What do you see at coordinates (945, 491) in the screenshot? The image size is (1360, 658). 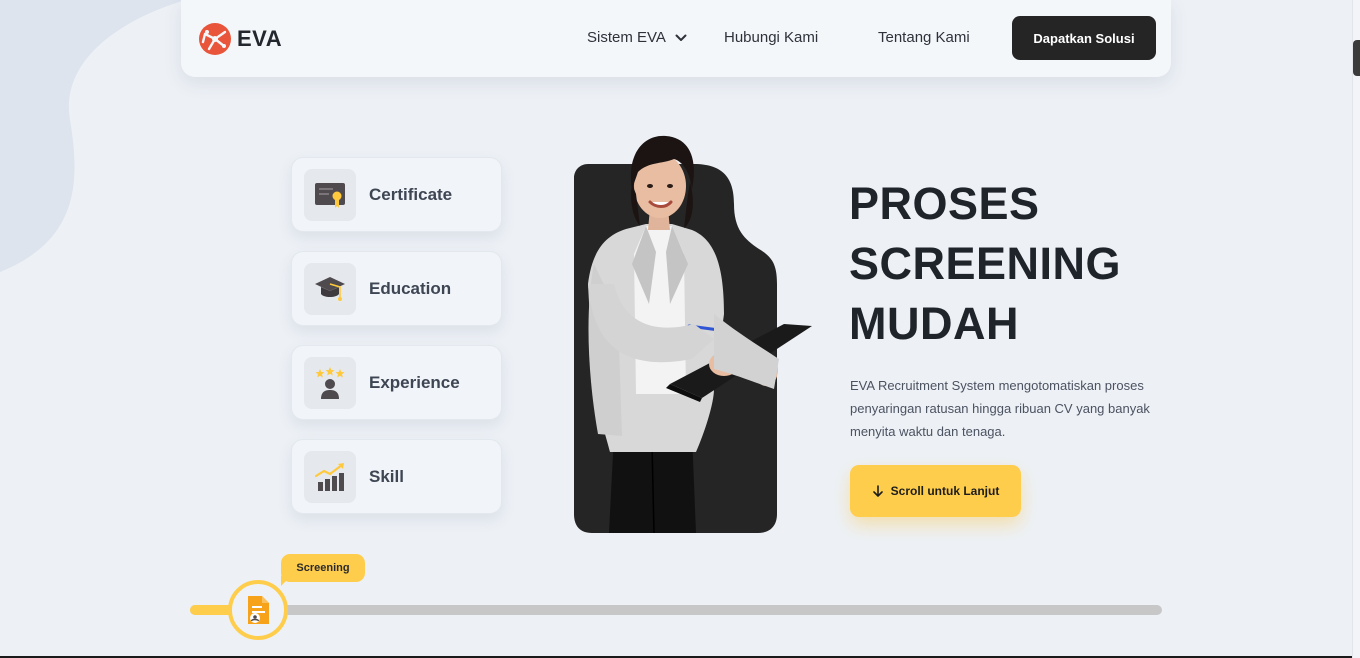 I see `scroll-button-label: Scroll untuk Lanjut` at bounding box center [945, 491].